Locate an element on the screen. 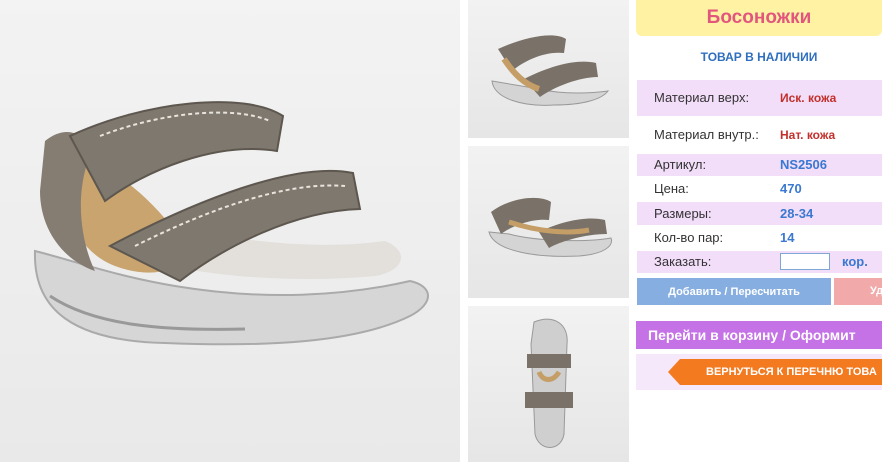 The image size is (882, 462). spec-value: Нат. кожа is located at coordinates (808, 135).